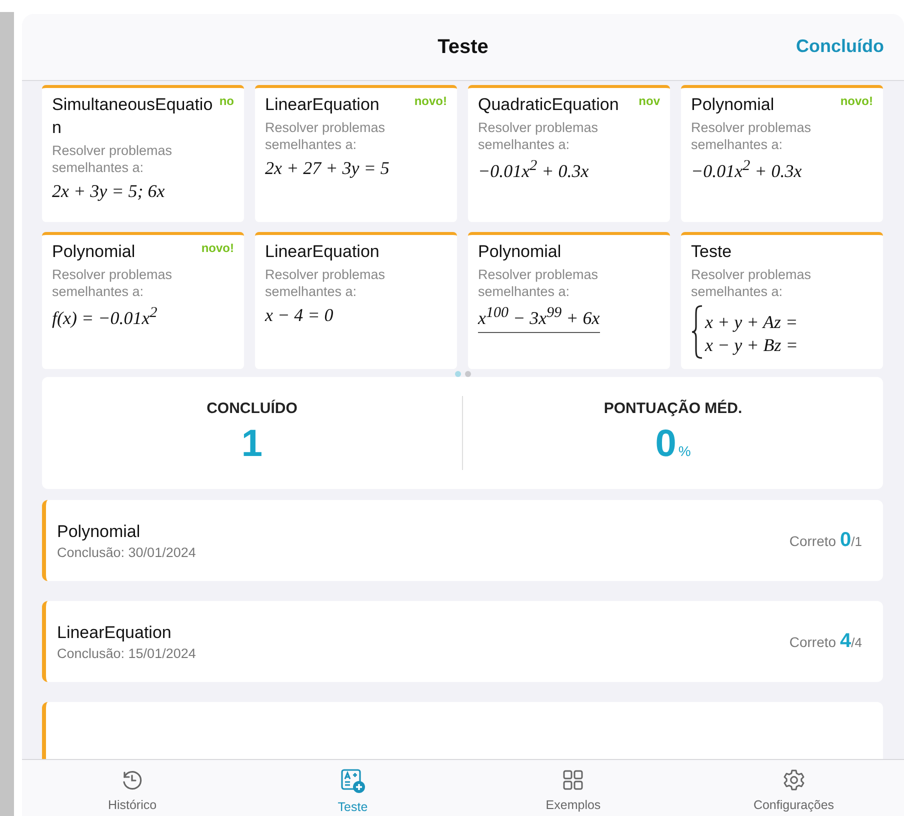 This screenshot has width=904, height=816. What do you see at coordinates (327, 168) in the screenshot?
I see `formula: 2x + 27 + 3y = 5` at bounding box center [327, 168].